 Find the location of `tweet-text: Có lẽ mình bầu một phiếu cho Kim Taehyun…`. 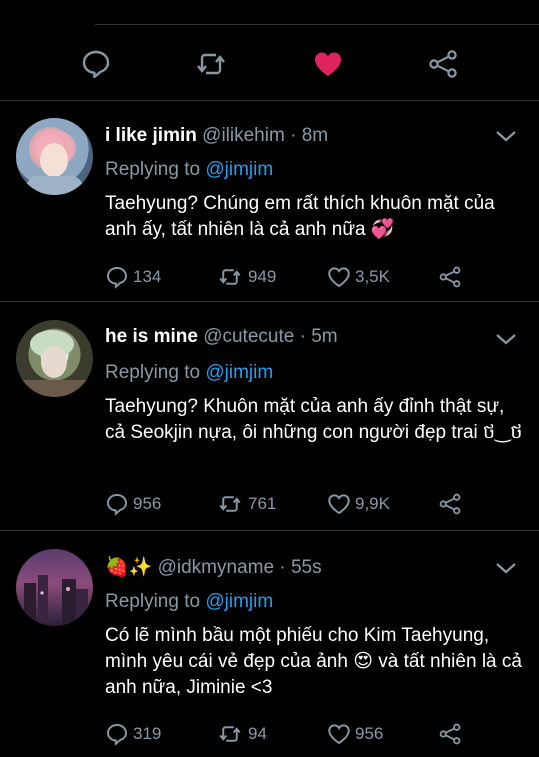

tweet-text: Có lẽ mình bầu một phiếu cho Kim Taehyun… is located at coordinates (313, 661).